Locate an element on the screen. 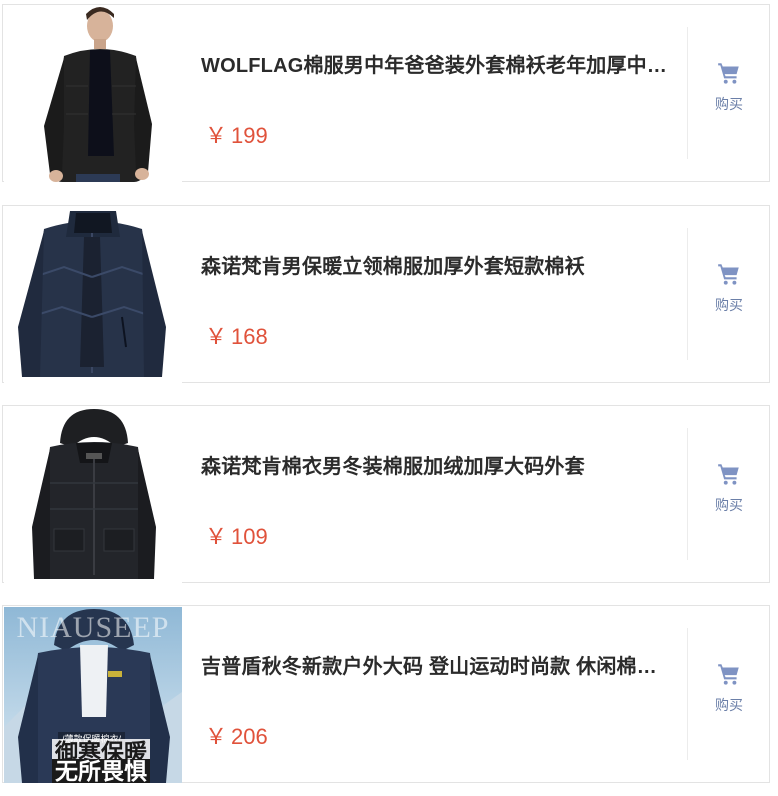  price-value: 109 is located at coordinates (249, 536).